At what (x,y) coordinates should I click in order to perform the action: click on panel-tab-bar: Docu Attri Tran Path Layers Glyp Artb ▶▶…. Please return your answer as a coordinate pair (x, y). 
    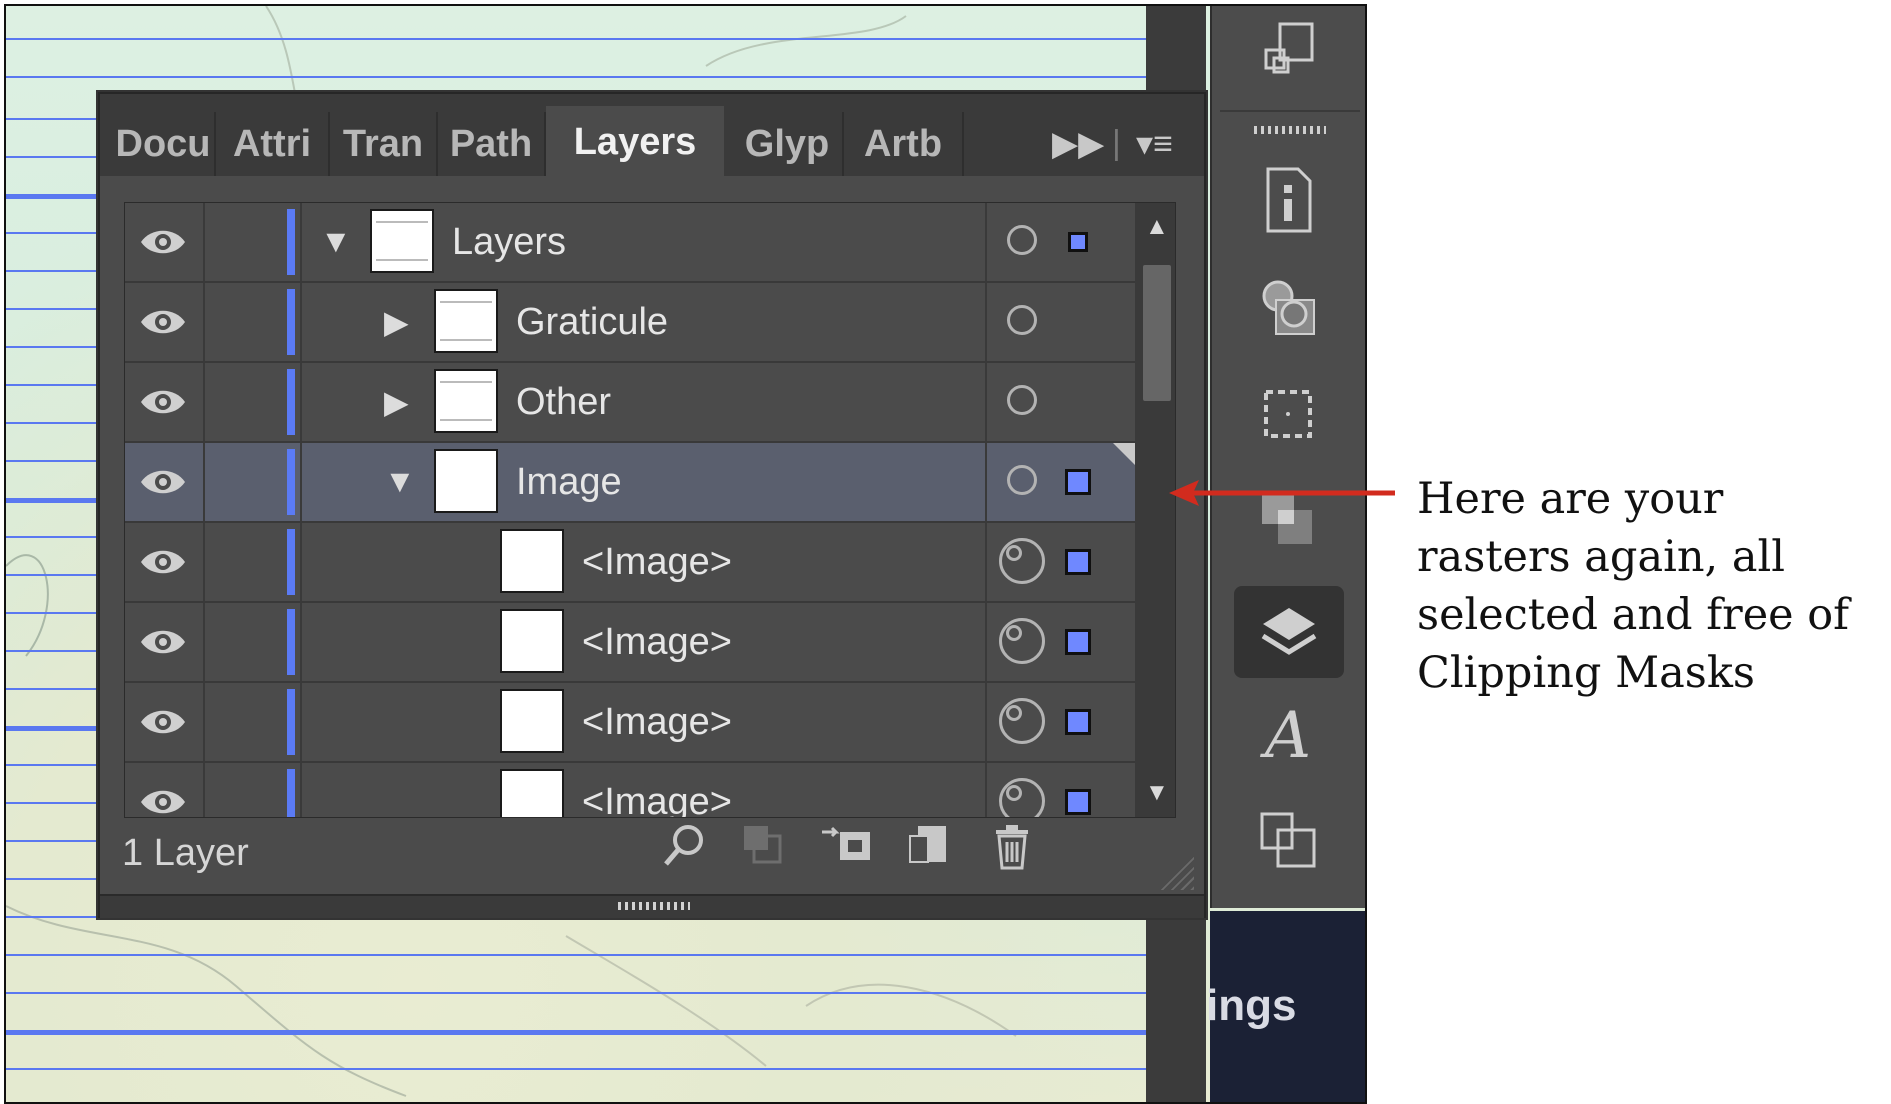
    Looking at the image, I should click on (652, 136).